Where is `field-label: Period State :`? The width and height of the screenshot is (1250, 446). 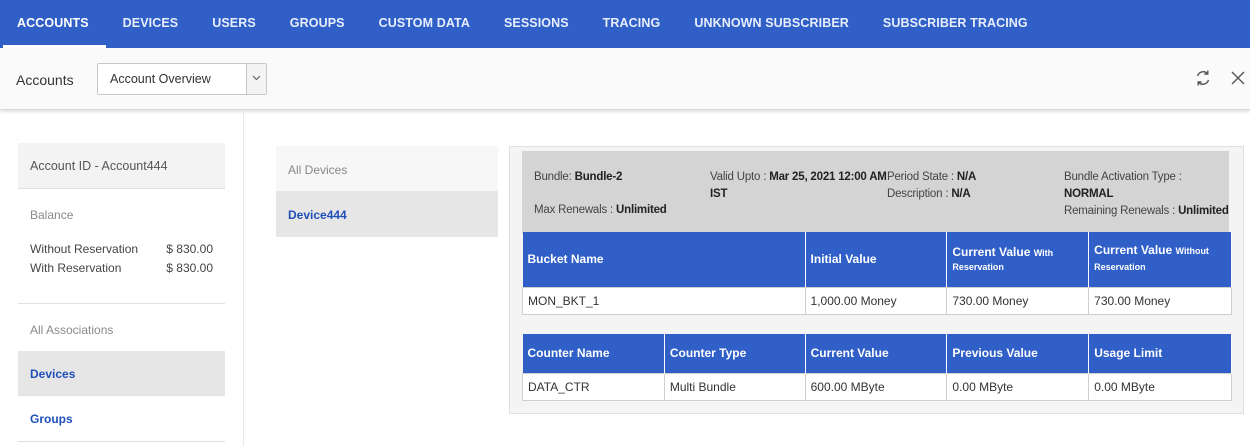
field-label: Period State : is located at coordinates (922, 177).